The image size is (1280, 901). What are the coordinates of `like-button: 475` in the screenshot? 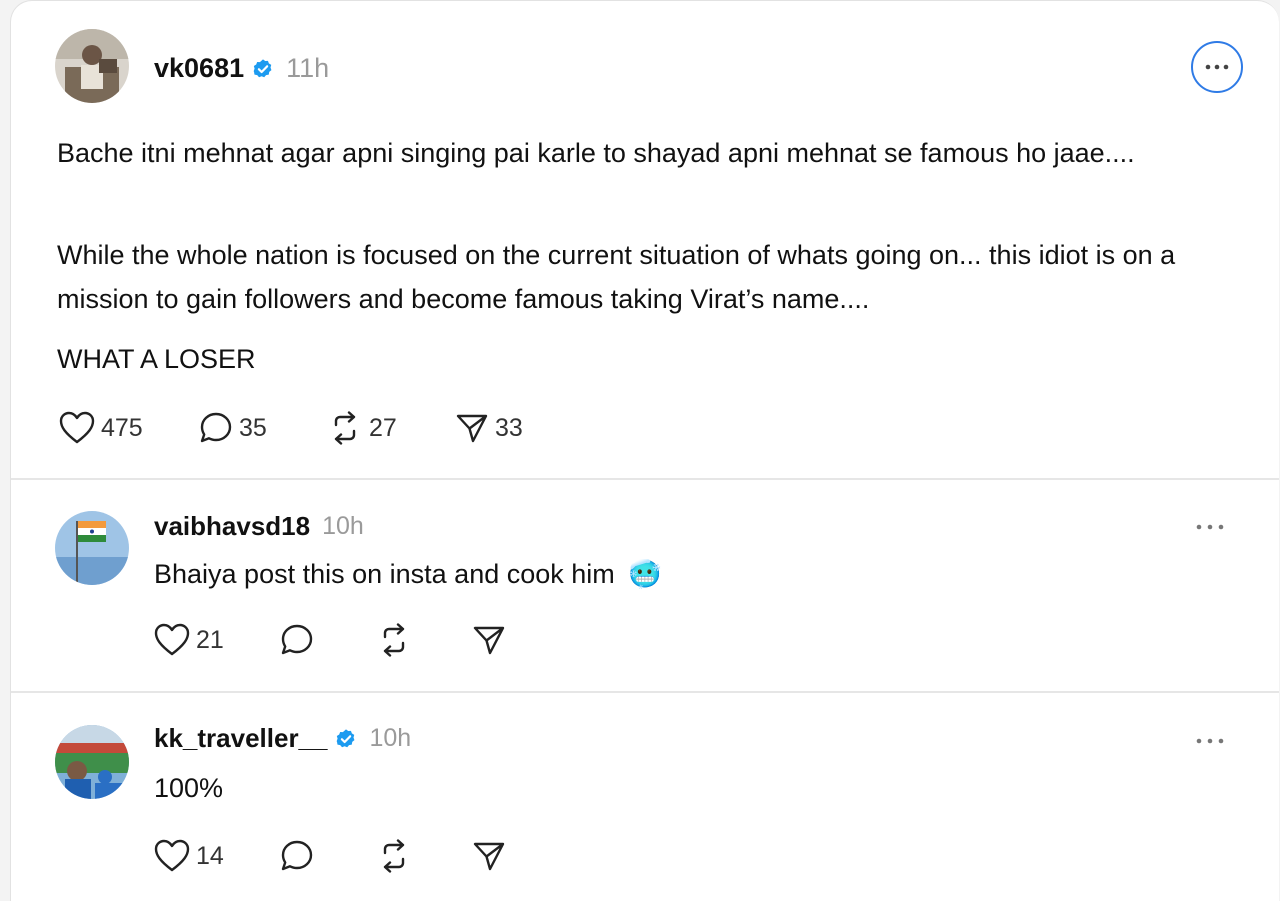 It's located at (129, 428).